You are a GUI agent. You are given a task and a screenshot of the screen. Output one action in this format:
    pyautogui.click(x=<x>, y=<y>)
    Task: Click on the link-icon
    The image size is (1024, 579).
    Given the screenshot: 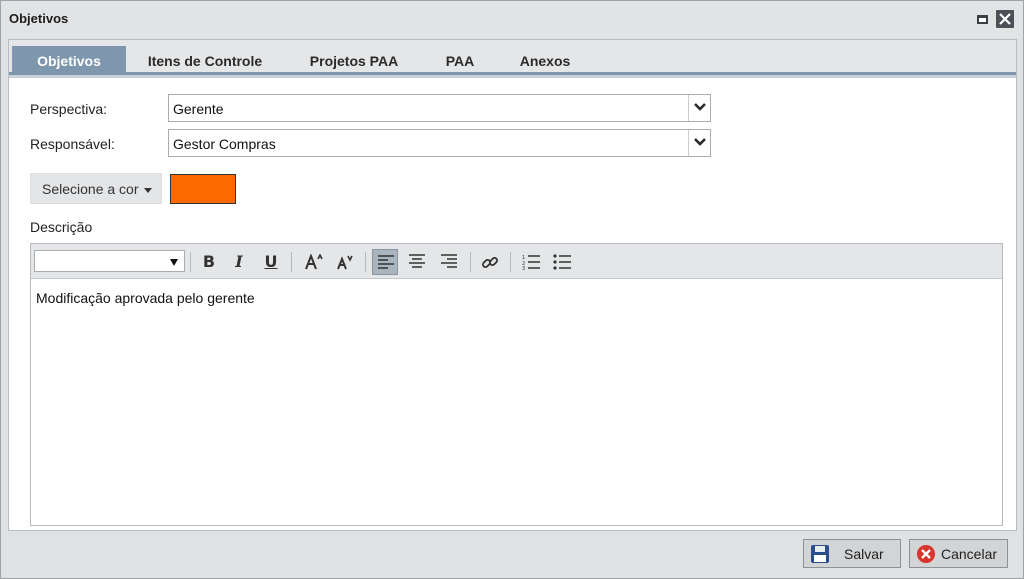 What is the action you would take?
    pyautogui.click(x=489, y=262)
    